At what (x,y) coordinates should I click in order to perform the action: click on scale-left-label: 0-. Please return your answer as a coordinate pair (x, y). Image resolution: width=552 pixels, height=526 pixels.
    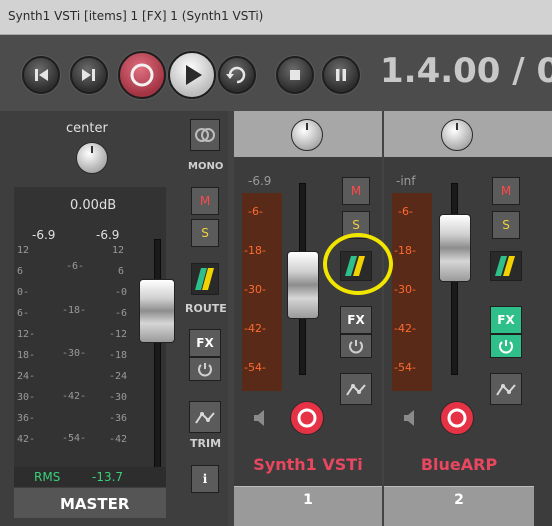
    Looking at the image, I should click on (23, 292).